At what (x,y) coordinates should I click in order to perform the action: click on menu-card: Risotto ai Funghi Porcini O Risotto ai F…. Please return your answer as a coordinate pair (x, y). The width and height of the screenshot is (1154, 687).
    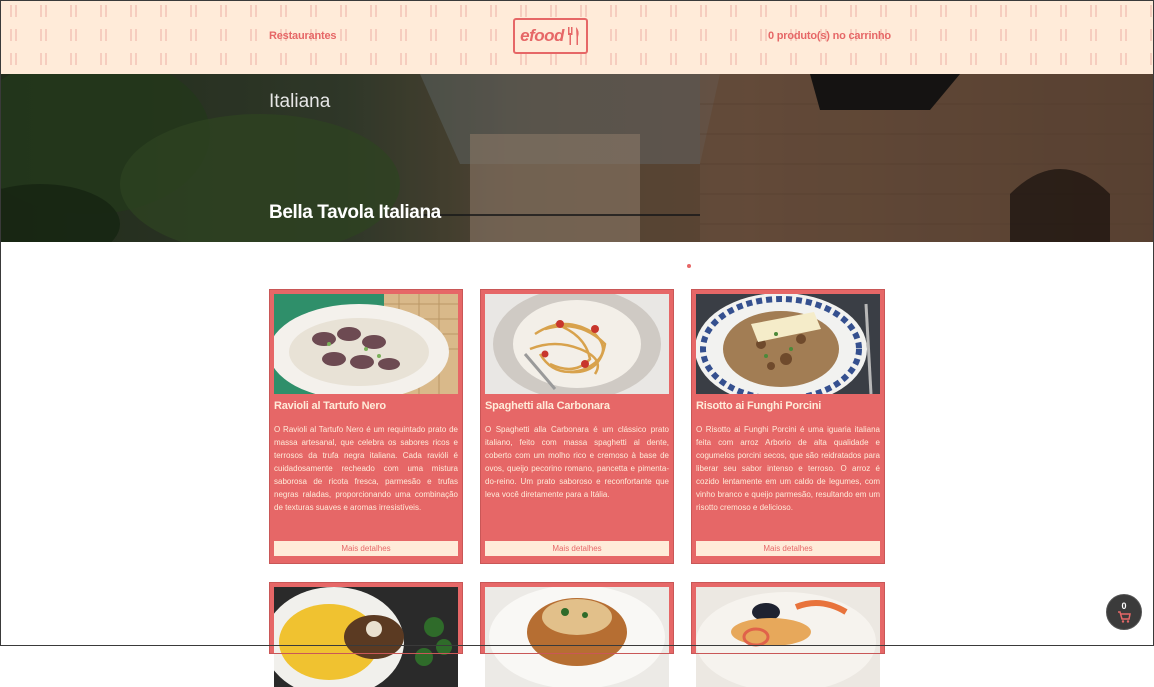
    Looking at the image, I should click on (788, 426).